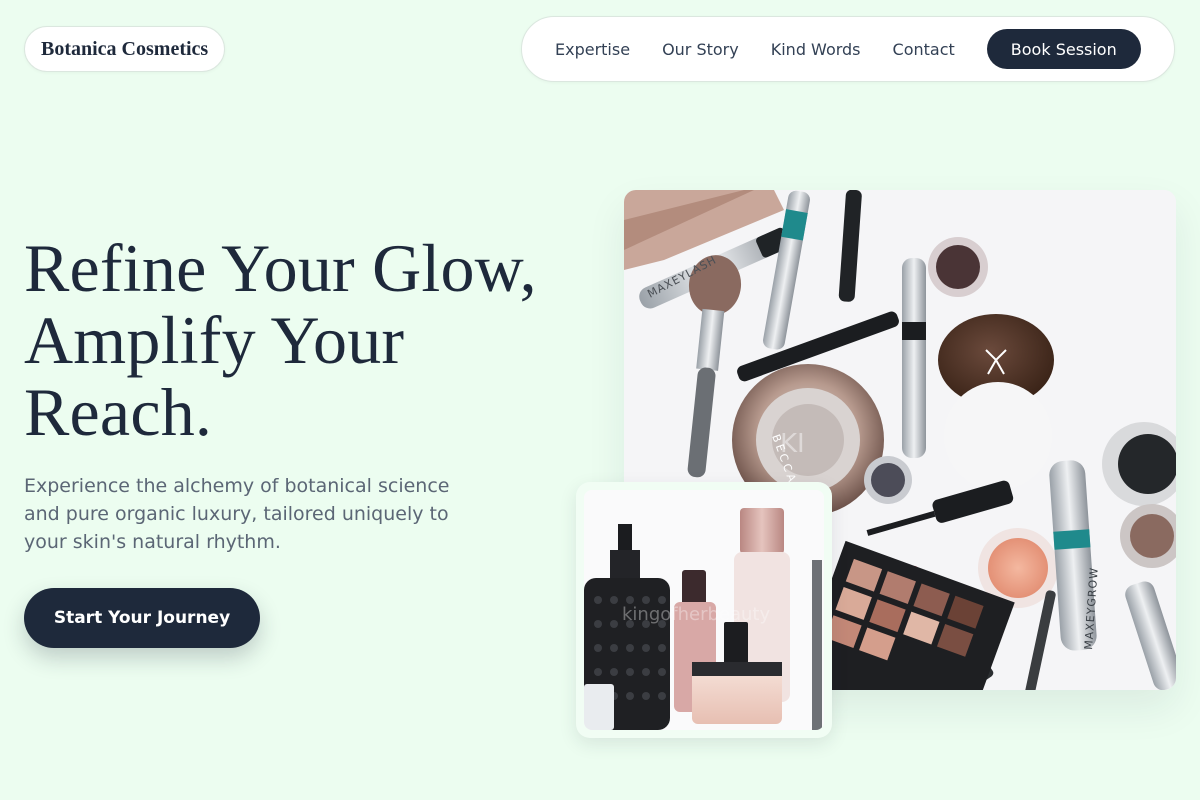 This screenshot has width=1200, height=800. I want to click on hero-headline: Refine Your Glow, Amplify Your Reach., so click(314, 340).